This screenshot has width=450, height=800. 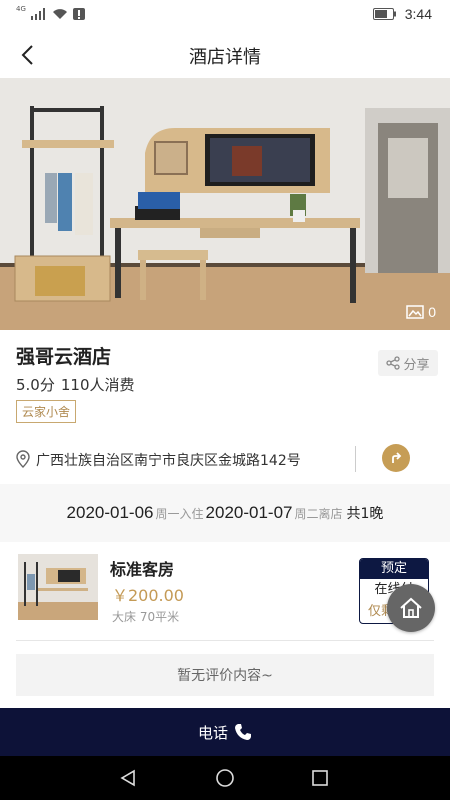 What do you see at coordinates (418, 14) in the screenshot?
I see `status-time: 3:44` at bounding box center [418, 14].